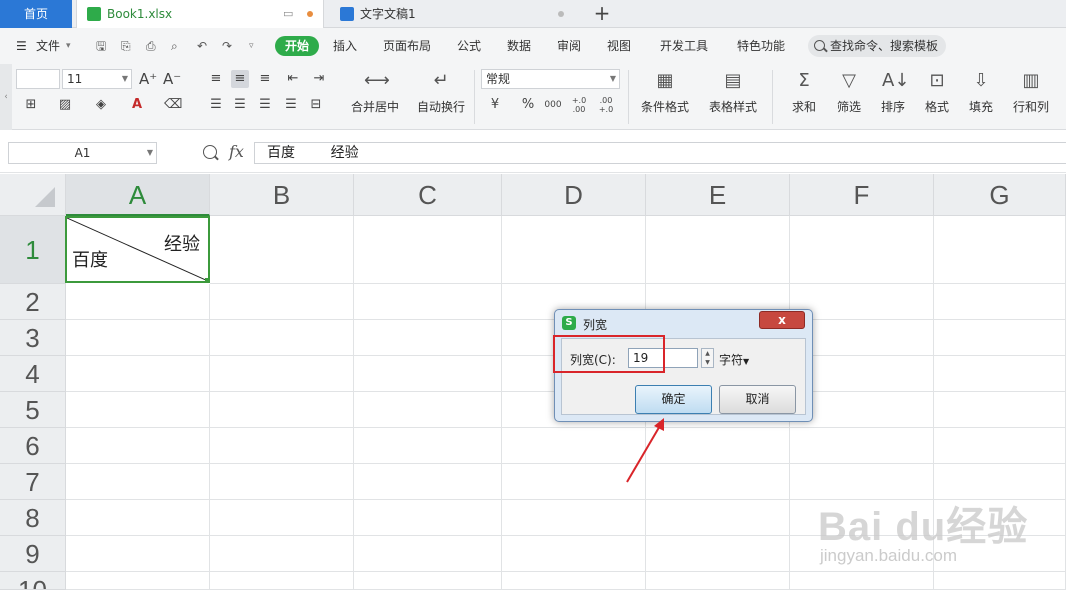 The image size is (1066, 590). Describe the element at coordinates (673, 399) in the screenshot. I see `ok-button: 确定` at that location.